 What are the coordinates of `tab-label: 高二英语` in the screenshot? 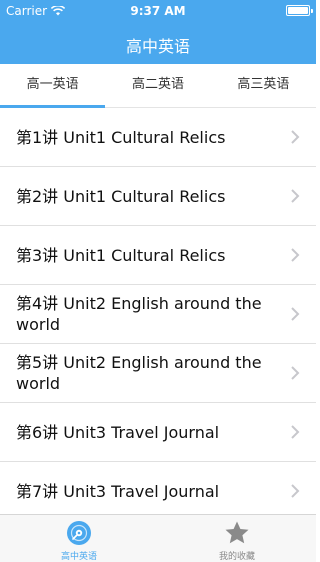 It's located at (157, 84).